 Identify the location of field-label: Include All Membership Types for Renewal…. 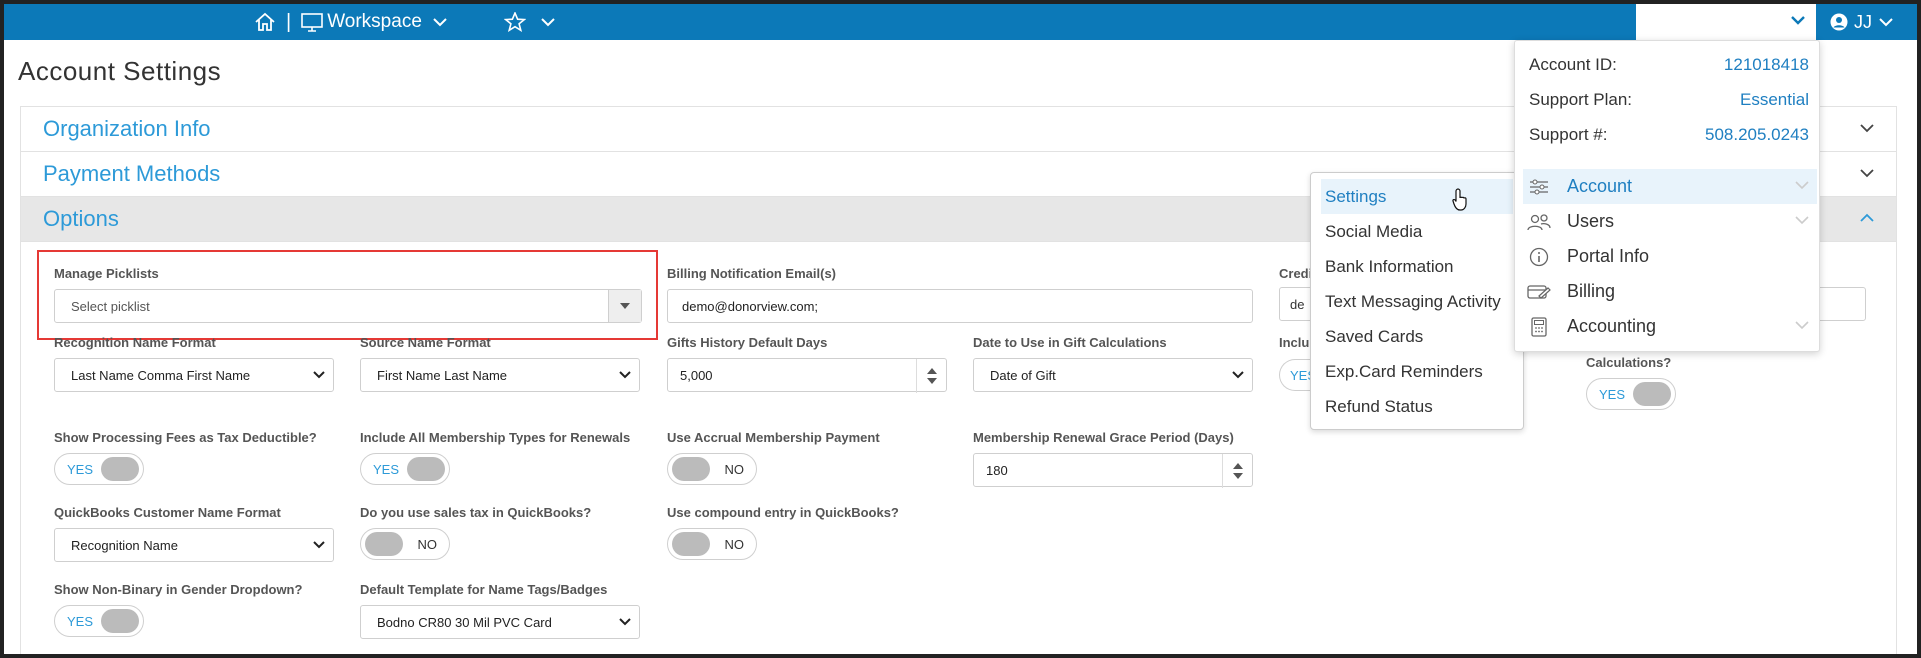
(495, 437).